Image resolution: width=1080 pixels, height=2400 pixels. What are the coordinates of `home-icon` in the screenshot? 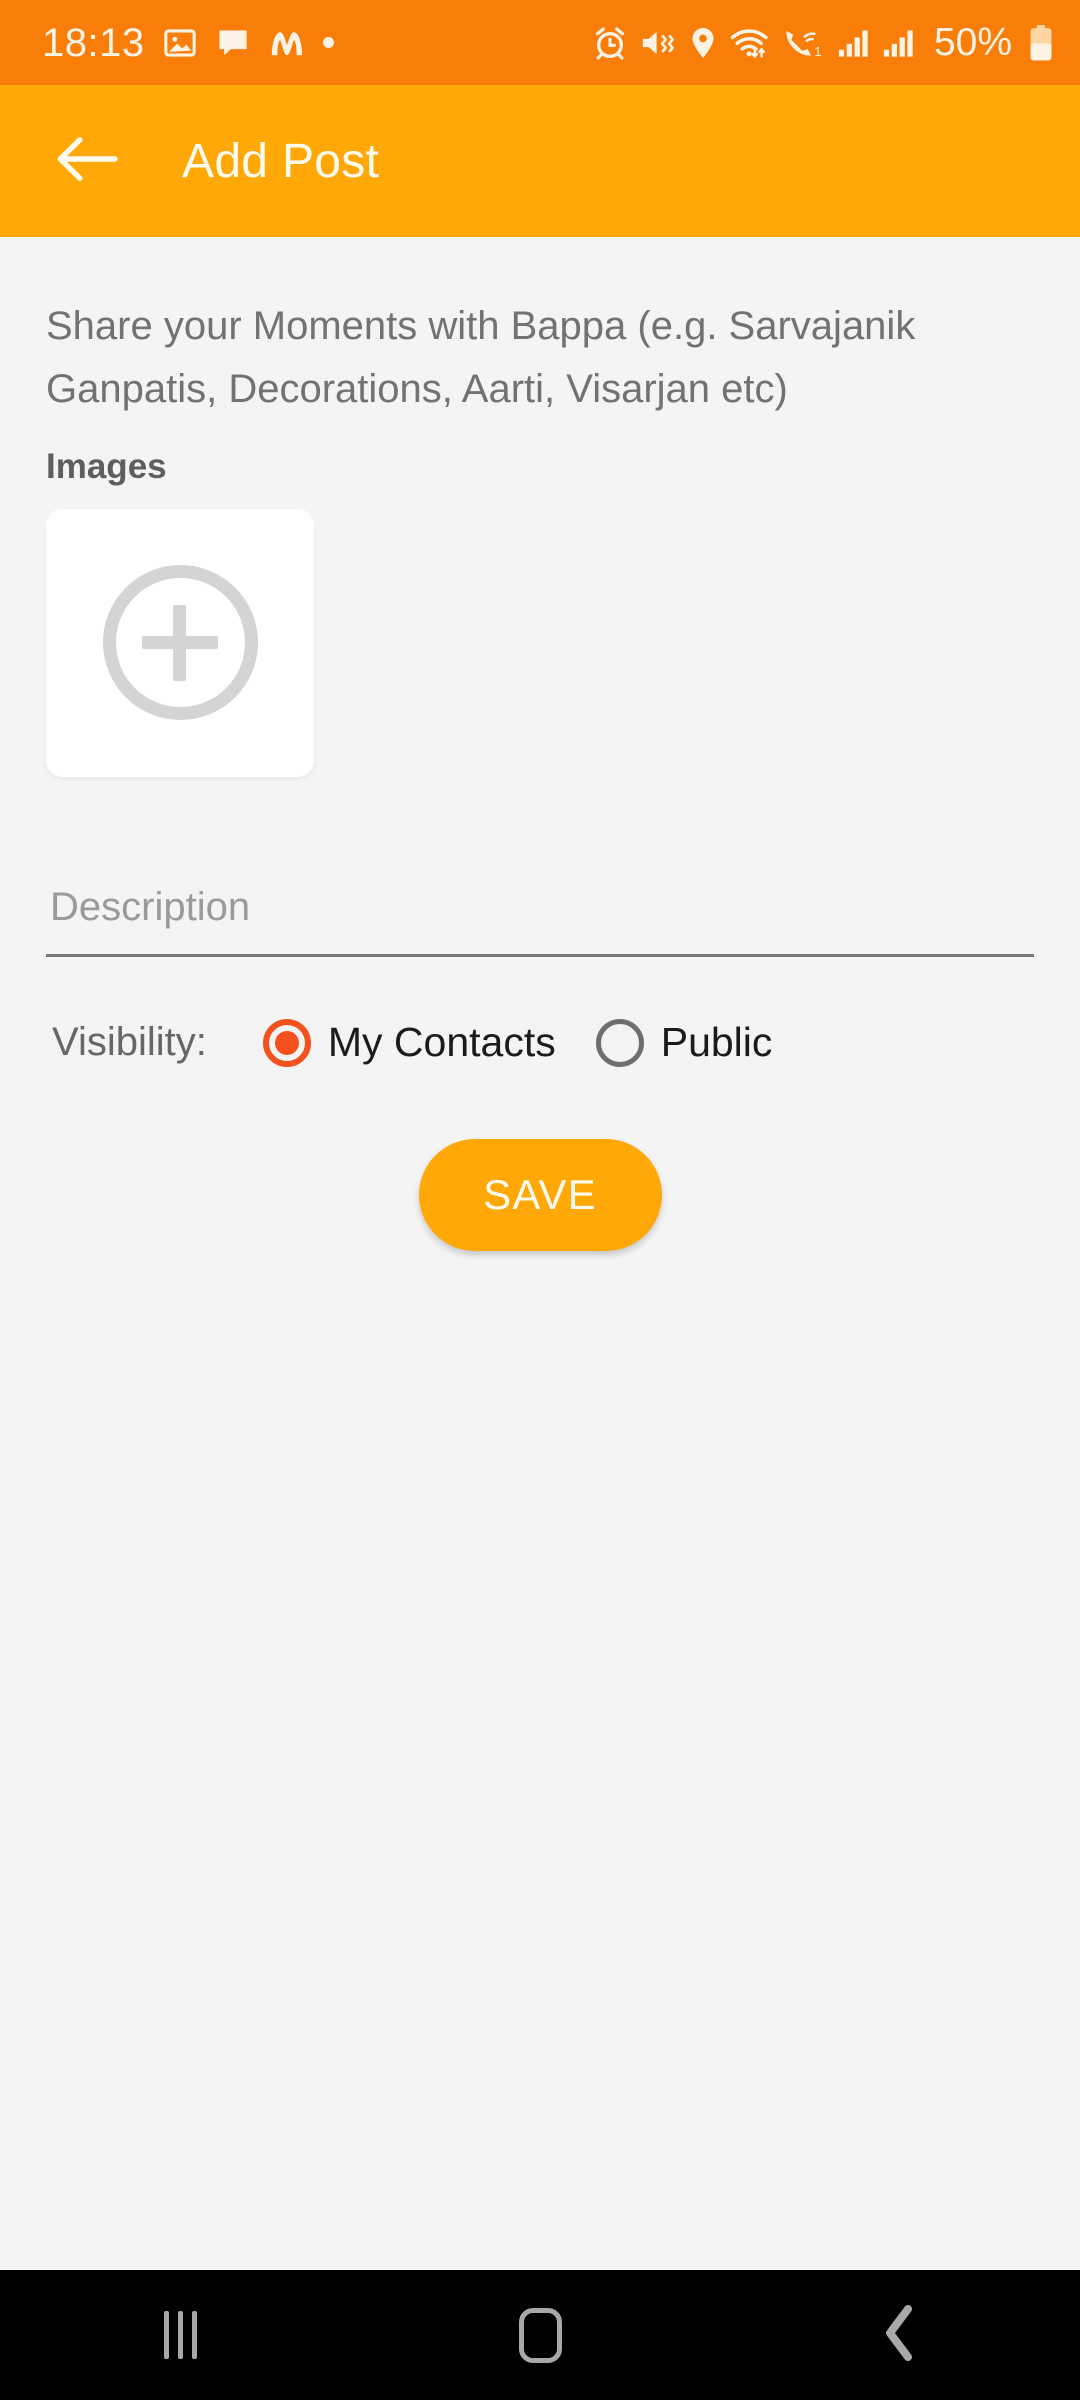 It's located at (540, 2335).